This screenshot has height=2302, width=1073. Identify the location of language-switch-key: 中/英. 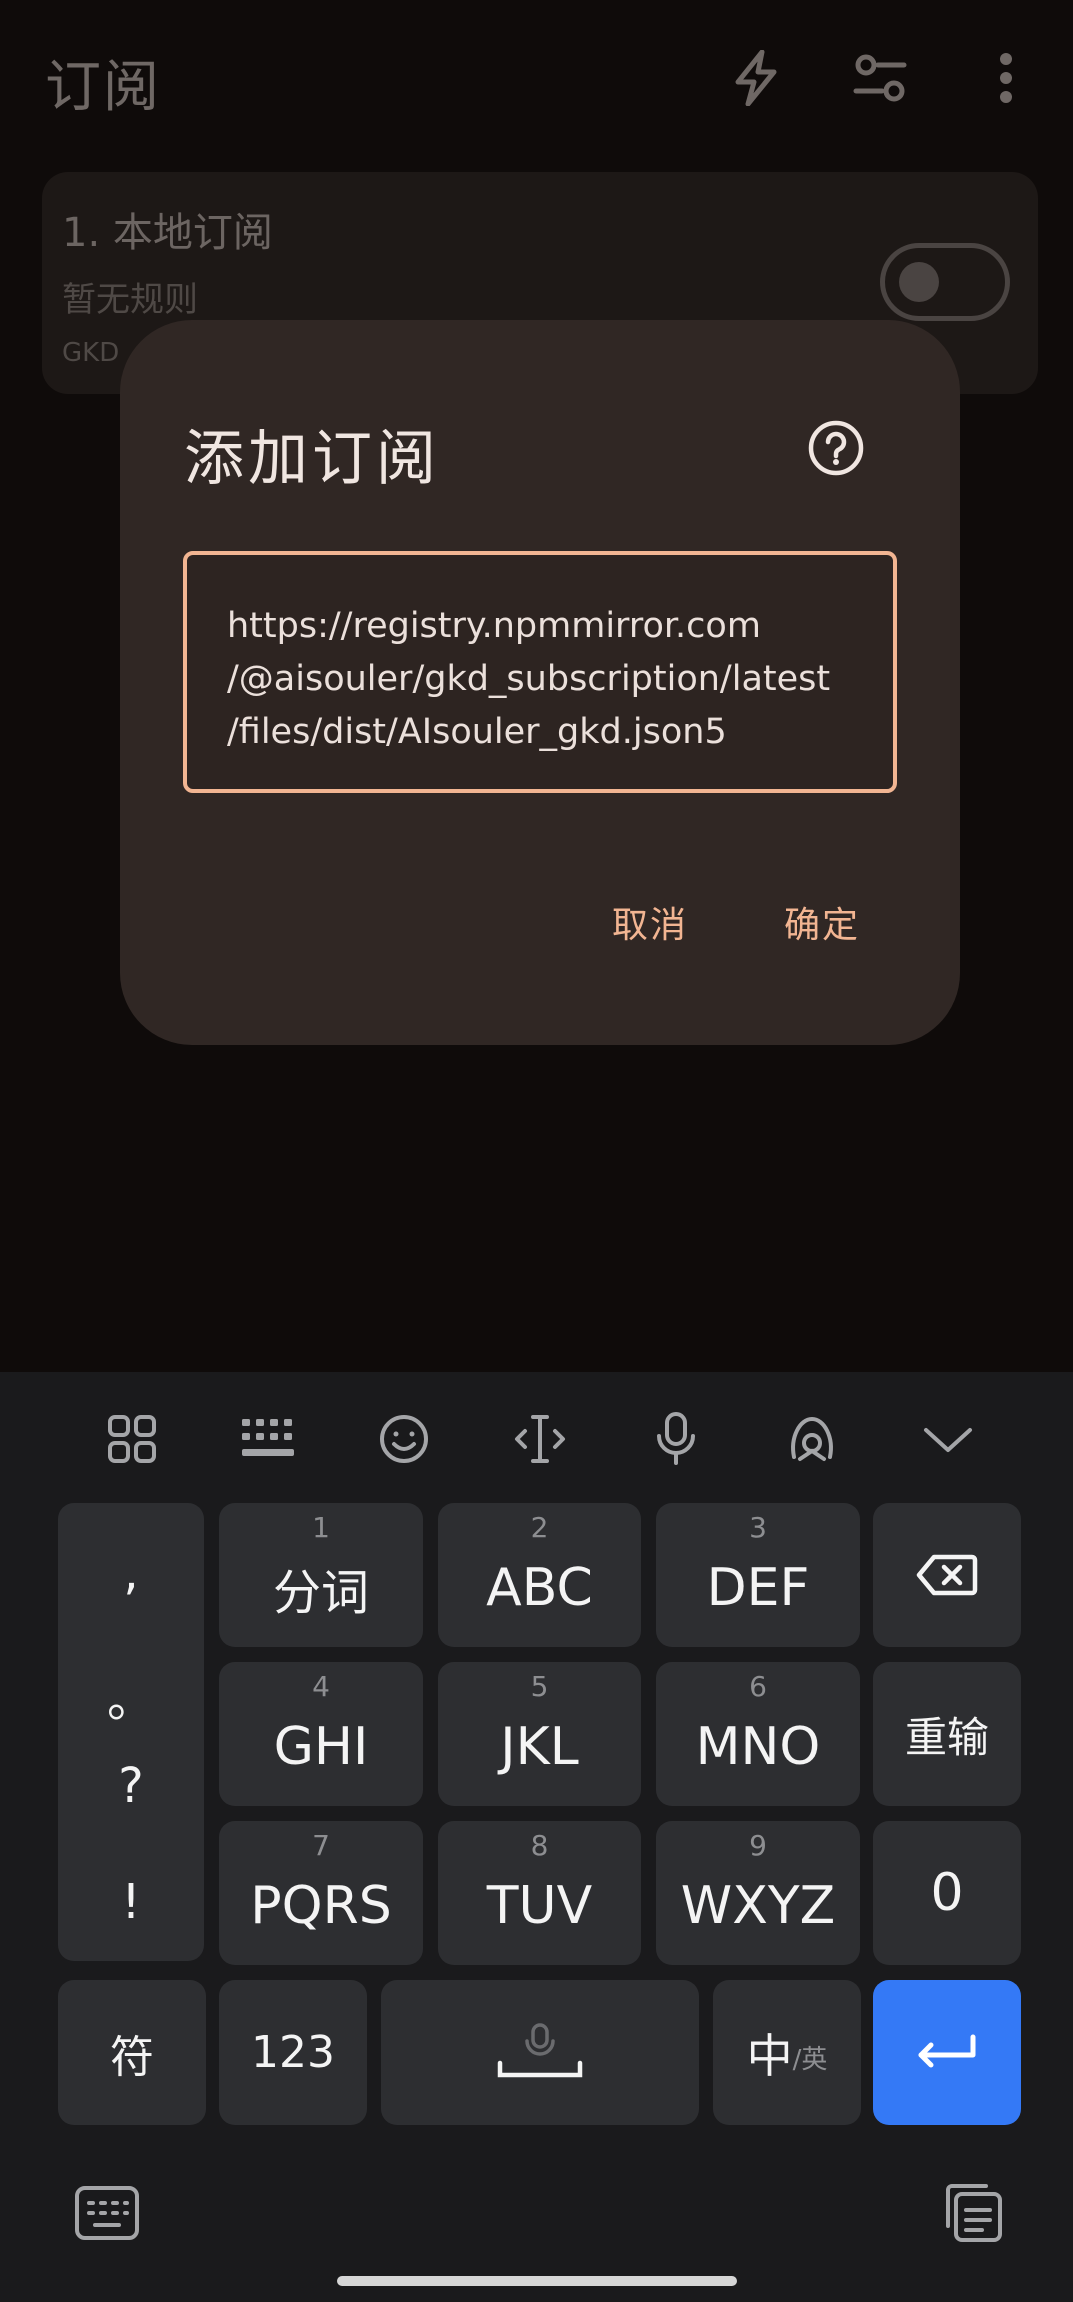
(787, 2052).